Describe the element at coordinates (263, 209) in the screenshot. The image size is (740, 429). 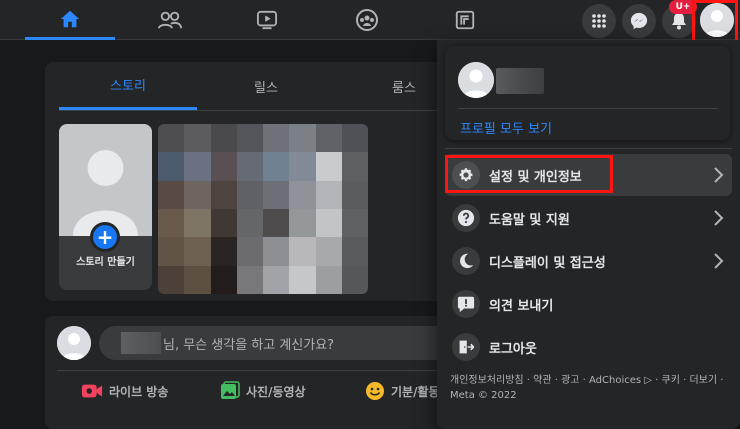
I see `blurred-story-thumbnails` at that location.